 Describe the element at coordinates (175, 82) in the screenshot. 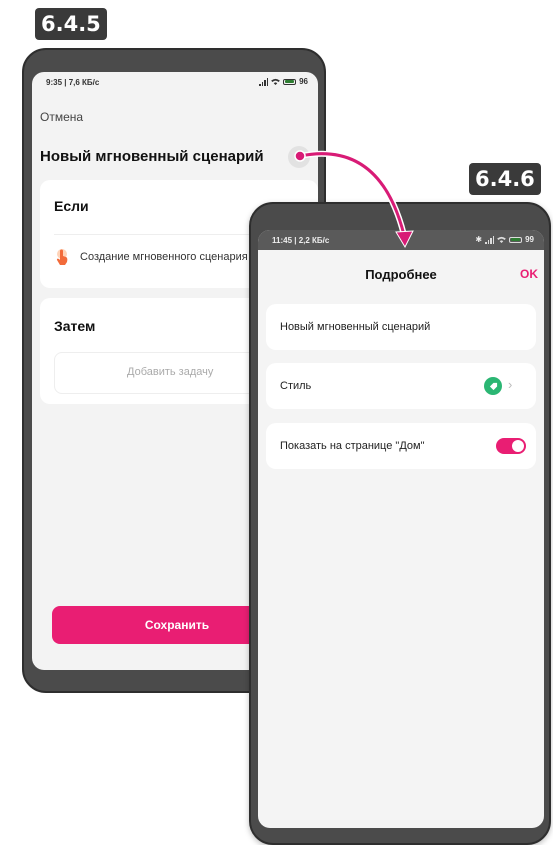

I see `status-bar: 9:35 | 7,6 КБ/с 96` at that location.